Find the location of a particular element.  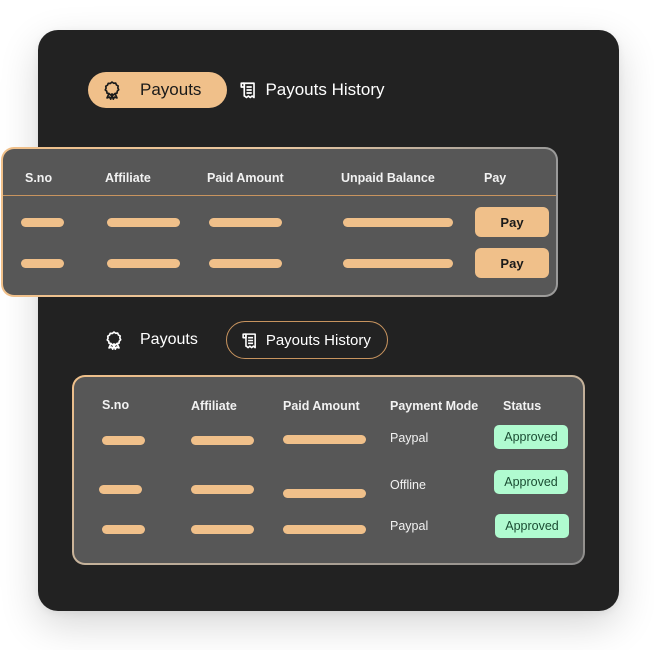

bottom-tab-bar: Payouts Payouts History is located at coordinates (243, 340).